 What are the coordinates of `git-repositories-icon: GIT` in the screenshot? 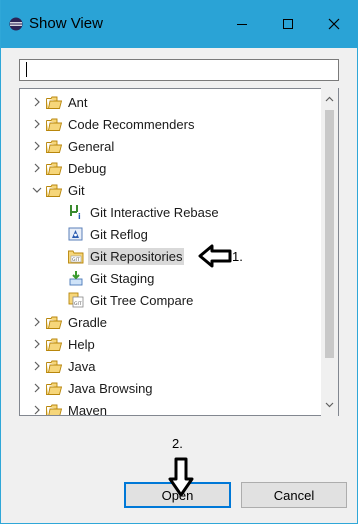 It's located at (76, 256).